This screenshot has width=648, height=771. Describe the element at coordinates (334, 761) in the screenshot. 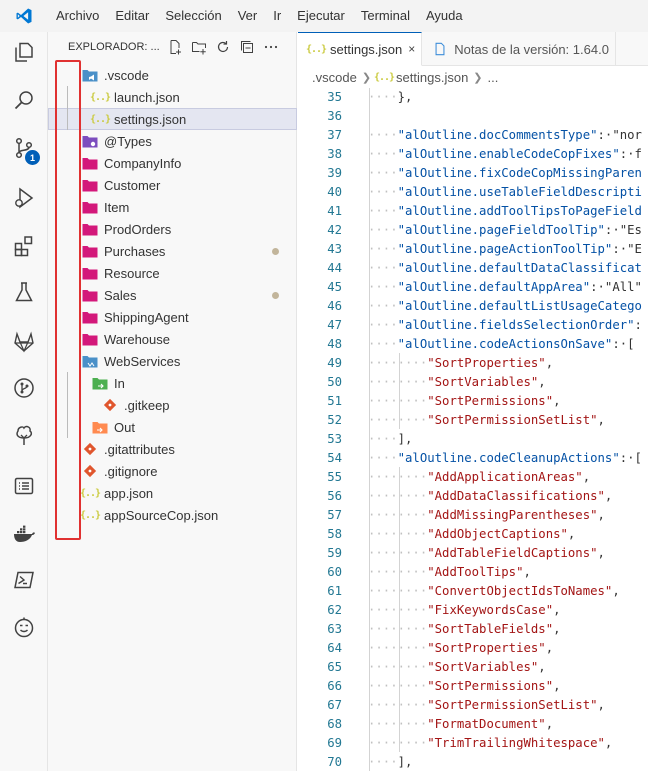

I see `line-number: 70` at that location.